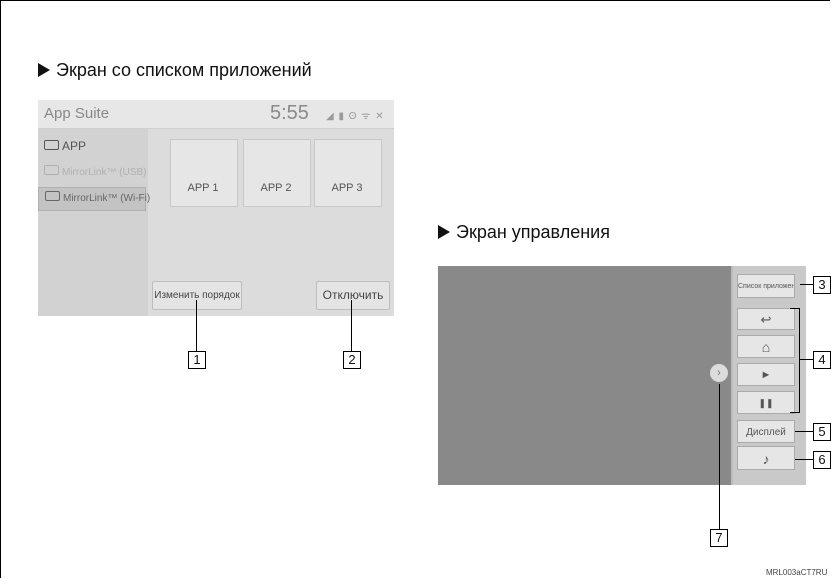 The height and width of the screenshot is (579, 831). Describe the element at coordinates (355, 116) in the screenshot. I see `status-icons: ◢ ▮ ʘ ᯤ ✕` at that location.